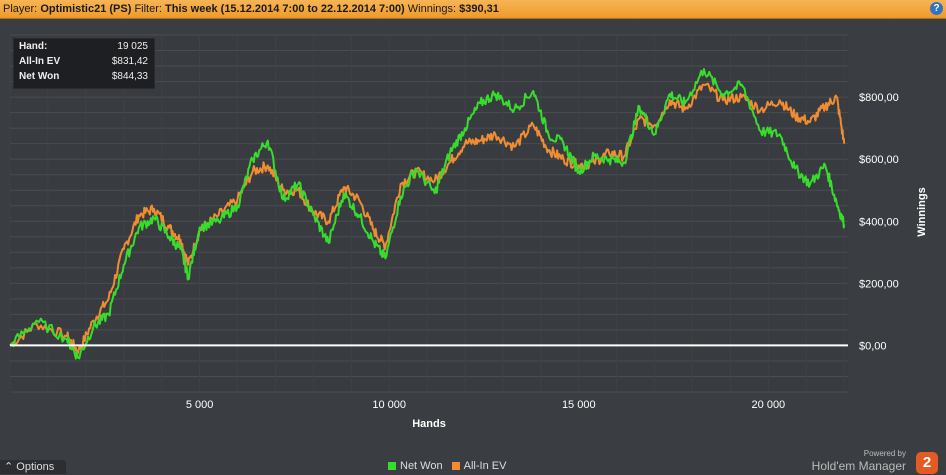 This screenshot has height=475, width=946. I want to click on net-won-value: $844,33, so click(129, 76).